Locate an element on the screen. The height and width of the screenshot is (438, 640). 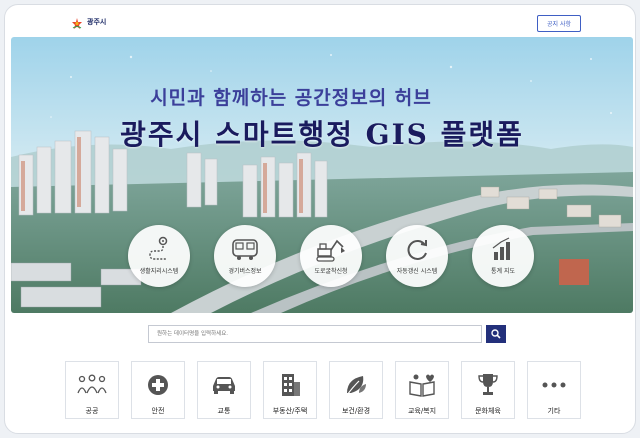
service-circle: 생활지리시스템 is located at coordinates (159, 256).